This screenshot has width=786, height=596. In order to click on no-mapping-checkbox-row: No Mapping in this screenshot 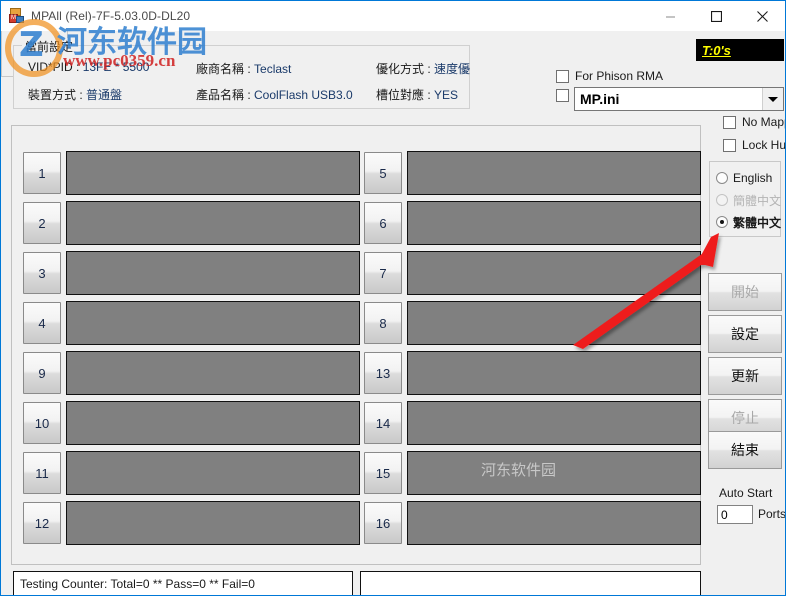, I will do `click(754, 122)`.